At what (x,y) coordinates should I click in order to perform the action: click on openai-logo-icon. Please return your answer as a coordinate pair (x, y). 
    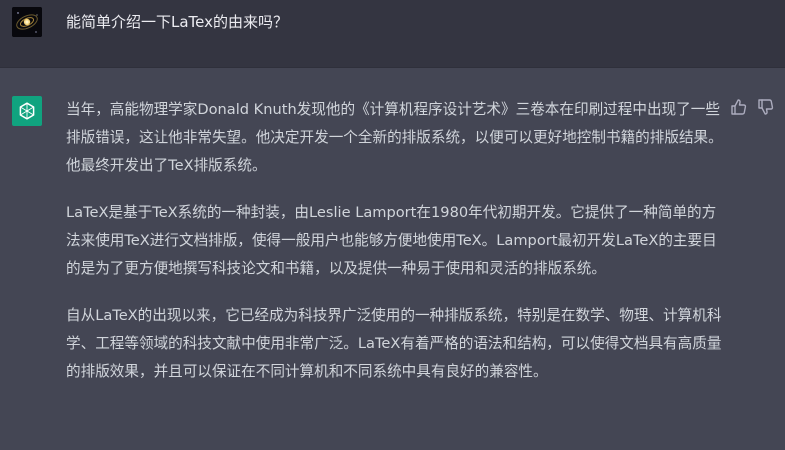
    Looking at the image, I should click on (27, 111).